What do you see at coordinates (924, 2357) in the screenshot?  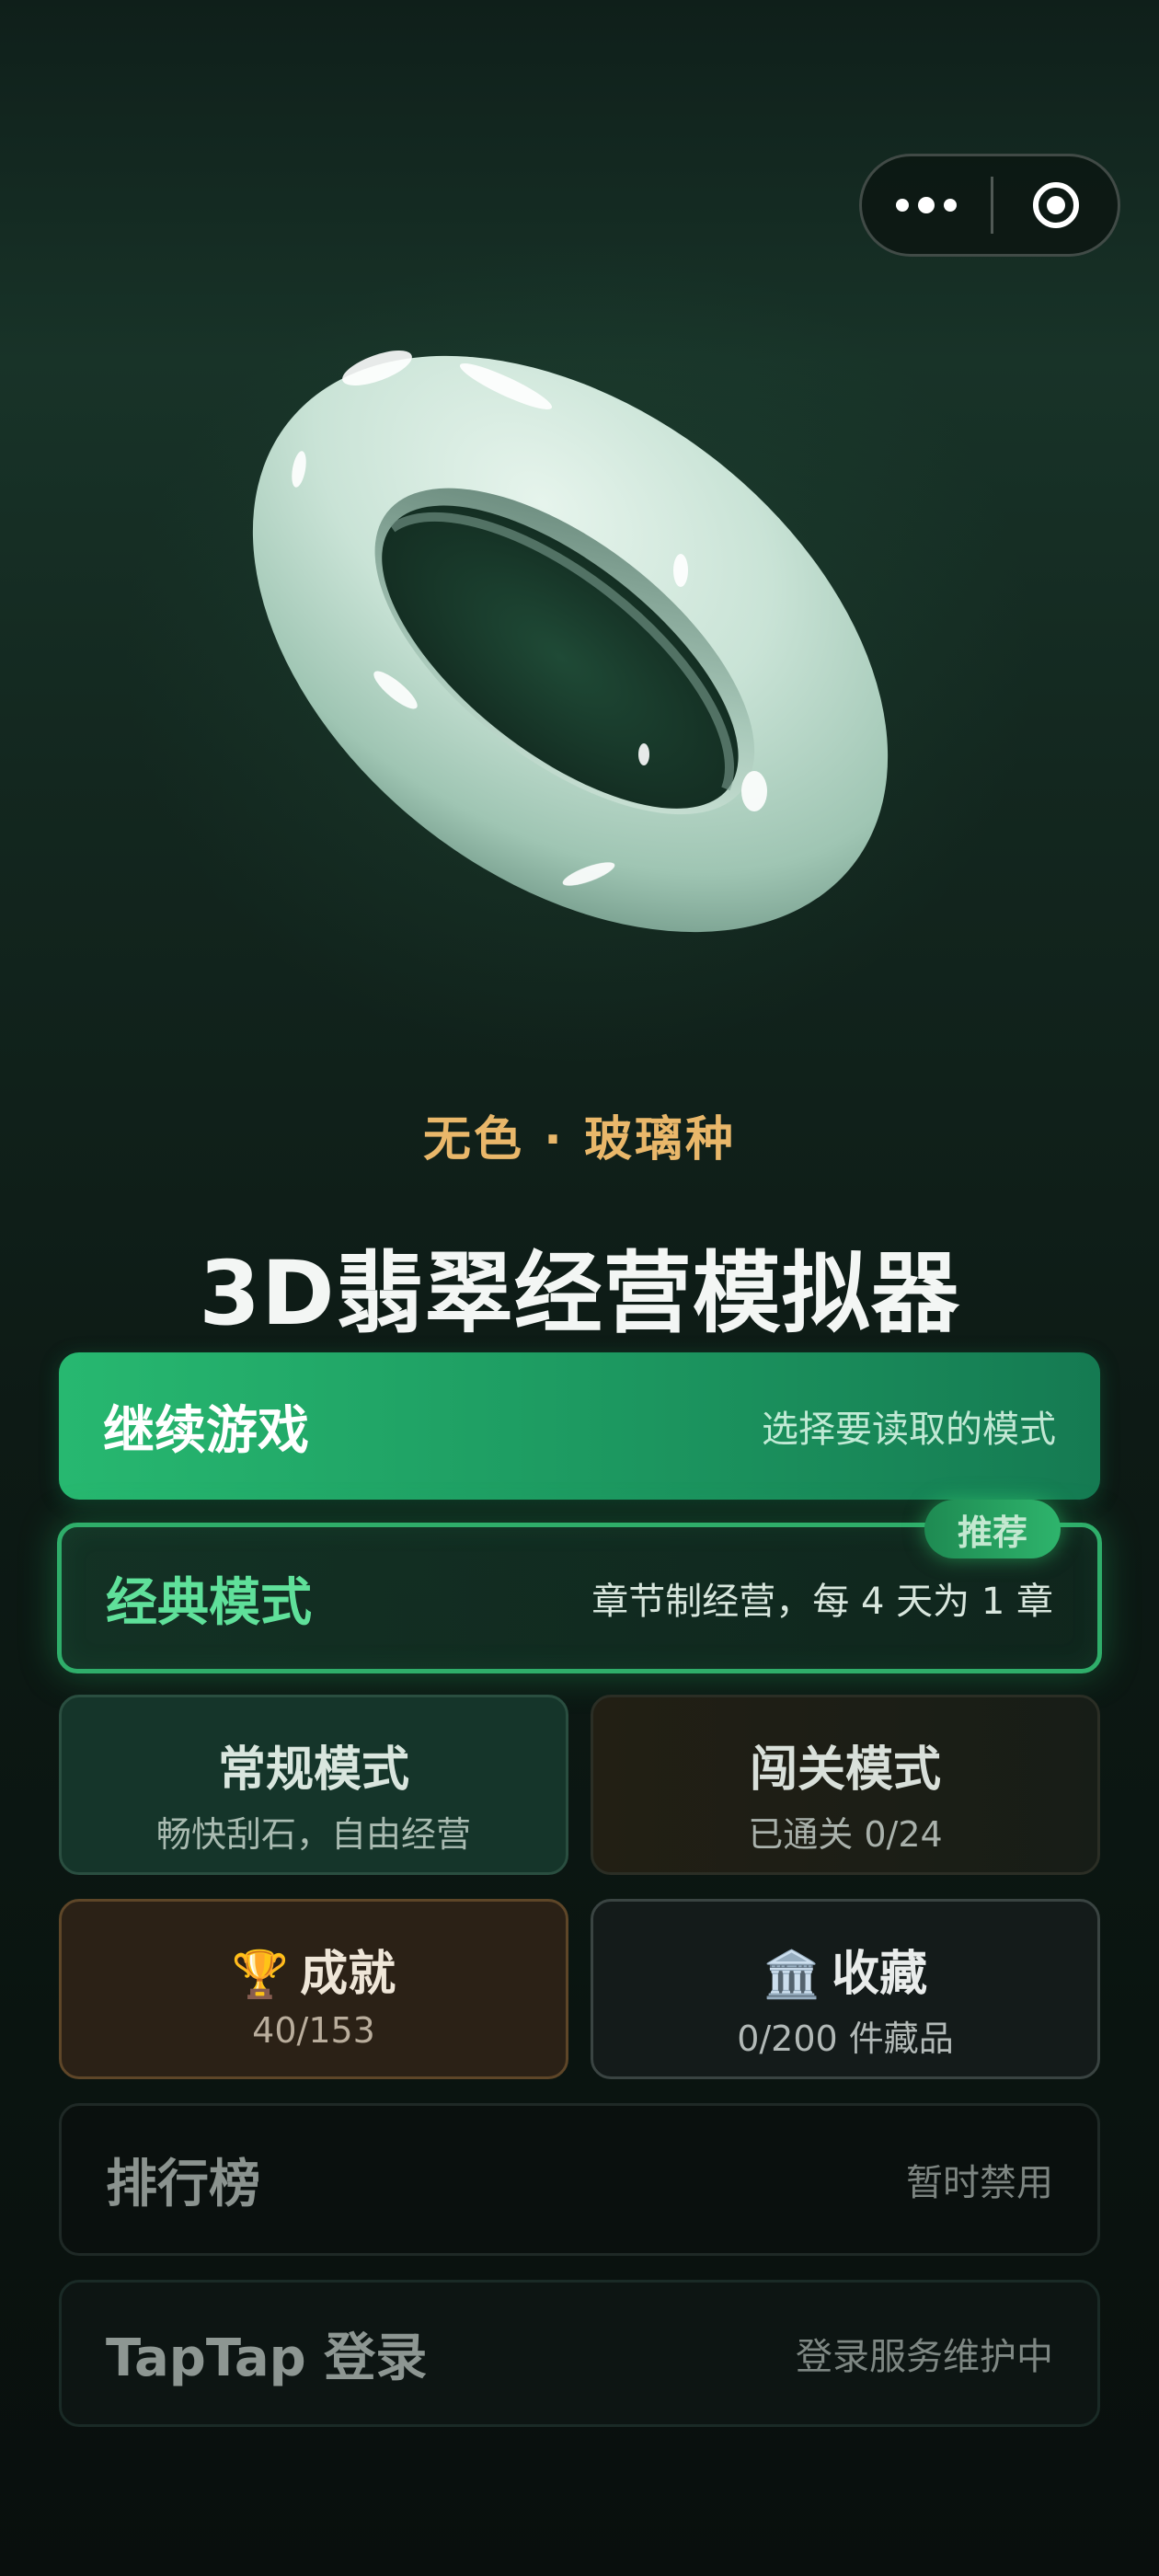 I see `taptap-status: 登录服务维护中` at bounding box center [924, 2357].